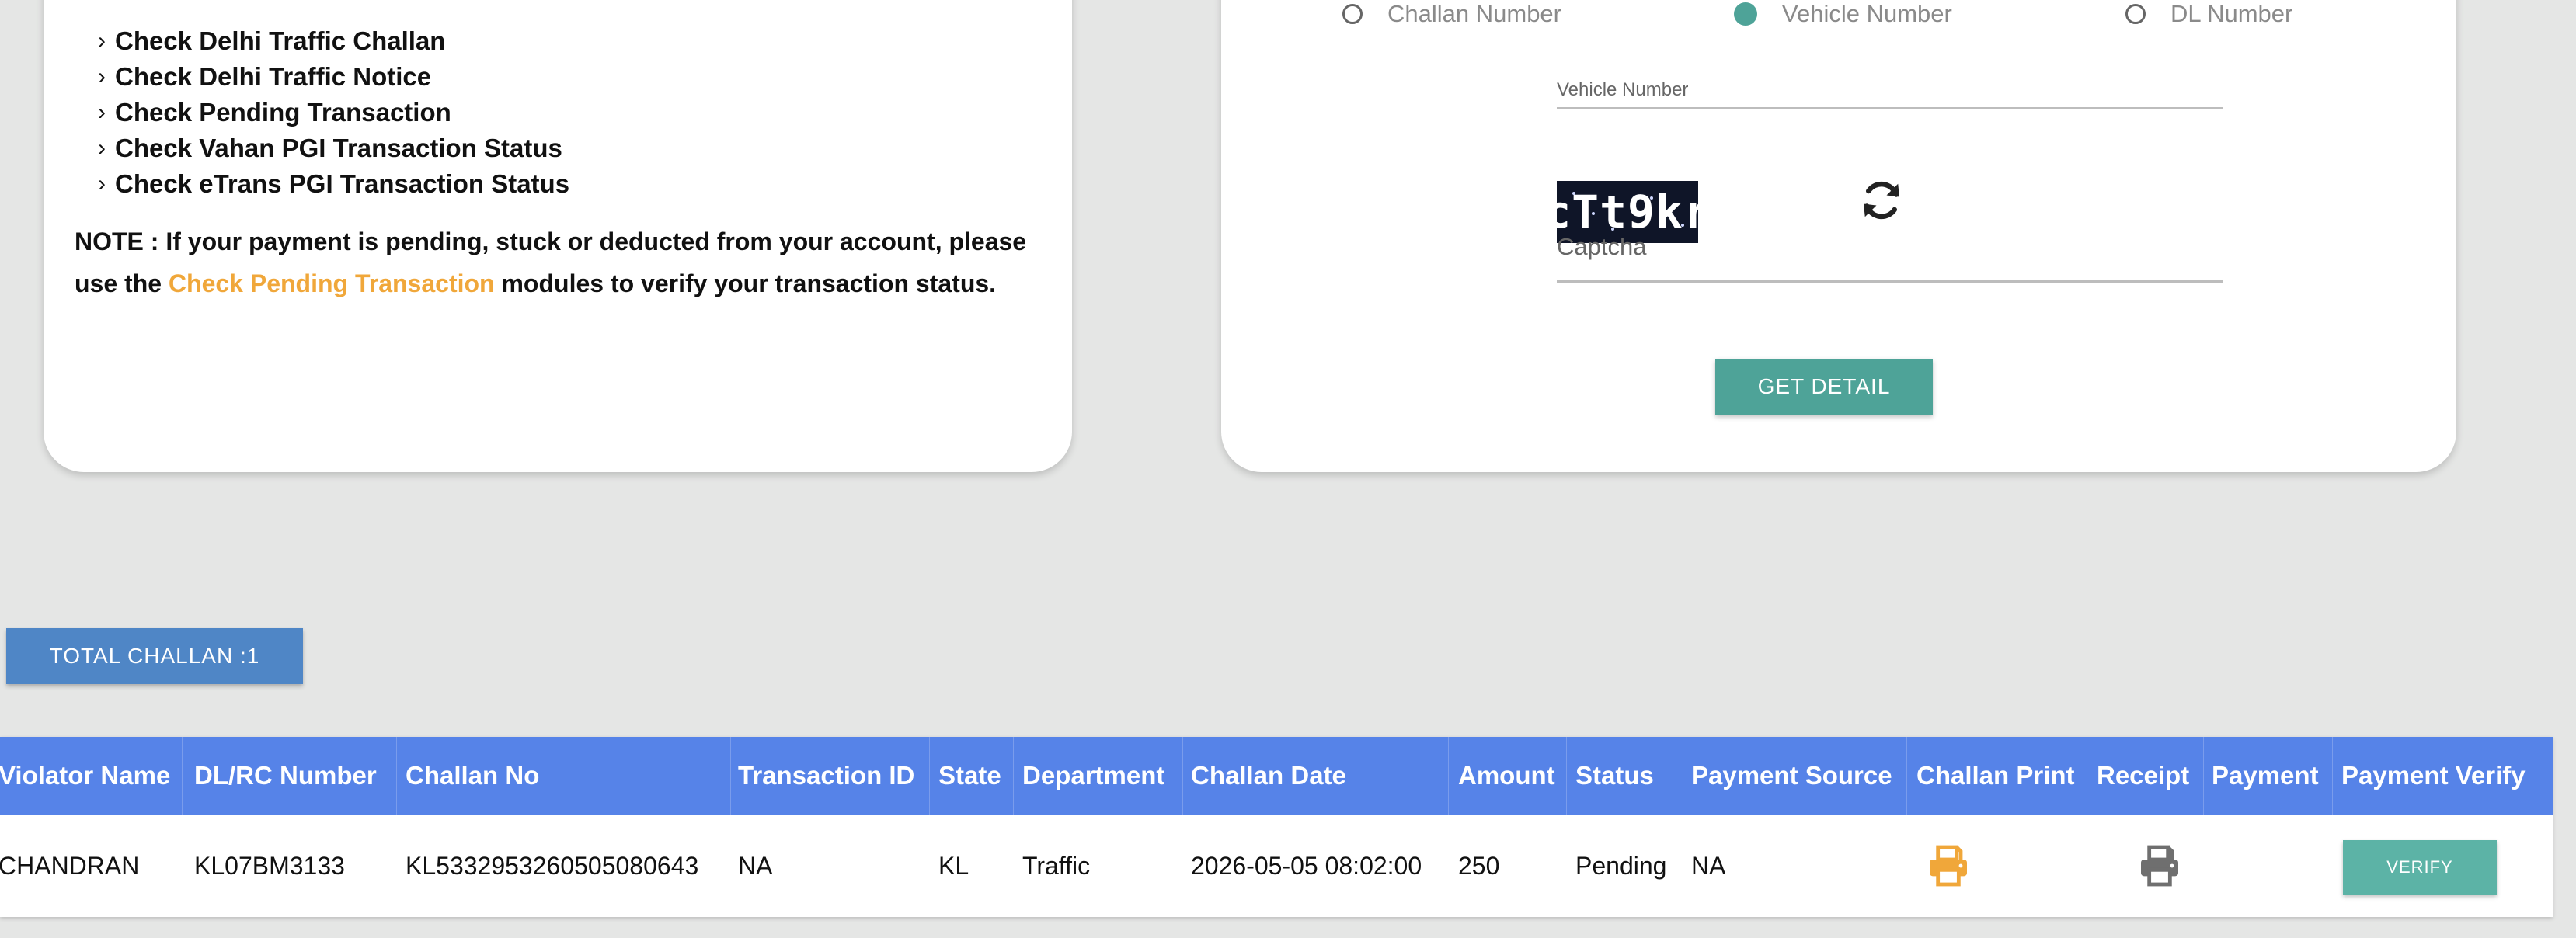 The image size is (2576, 938). What do you see at coordinates (1451, 14) in the screenshot?
I see `radio-challan-number: Challan Number` at bounding box center [1451, 14].